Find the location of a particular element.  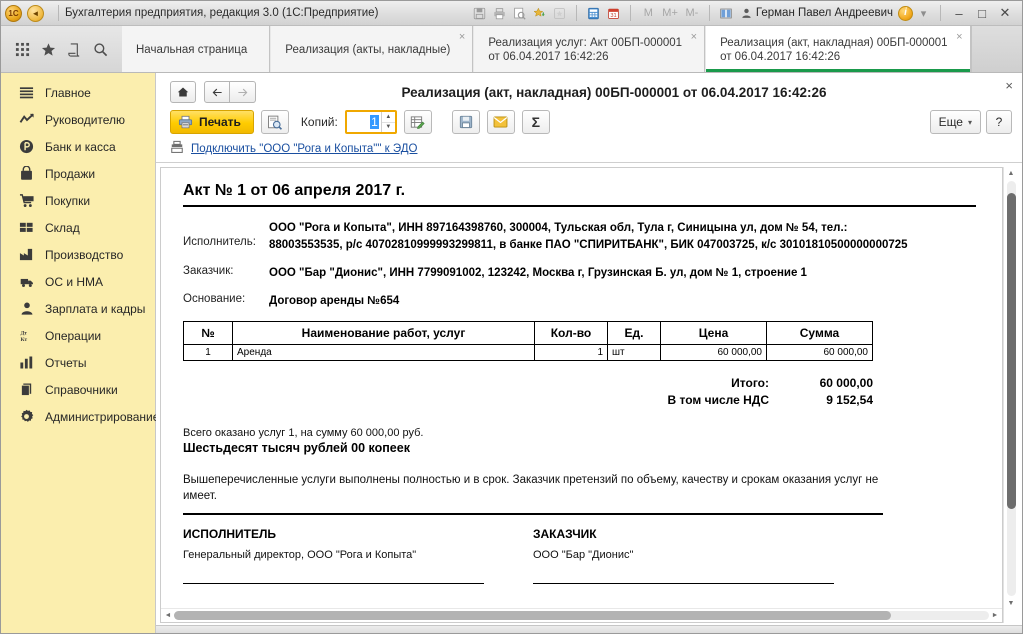

toolbar-right-group: Еще ▾ ? is located at coordinates (970, 122).